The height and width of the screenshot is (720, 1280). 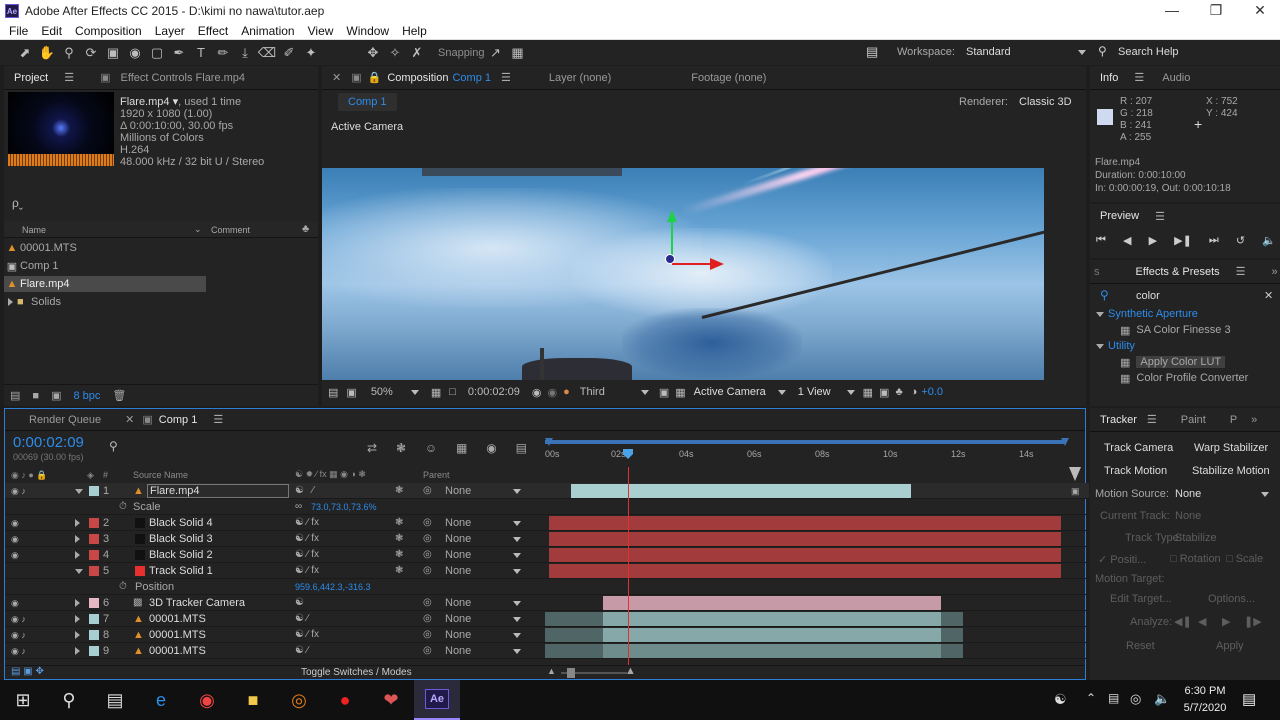 What do you see at coordinates (630, 671) in the screenshot?
I see `zoom-in-icon: ▲` at bounding box center [630, 671].